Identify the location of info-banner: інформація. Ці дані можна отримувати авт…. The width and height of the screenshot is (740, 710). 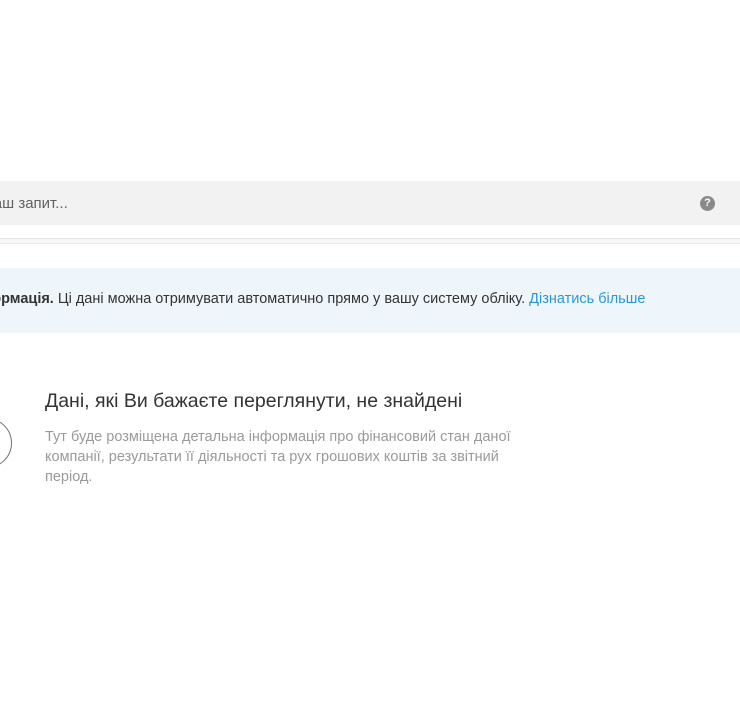
(370, 300).